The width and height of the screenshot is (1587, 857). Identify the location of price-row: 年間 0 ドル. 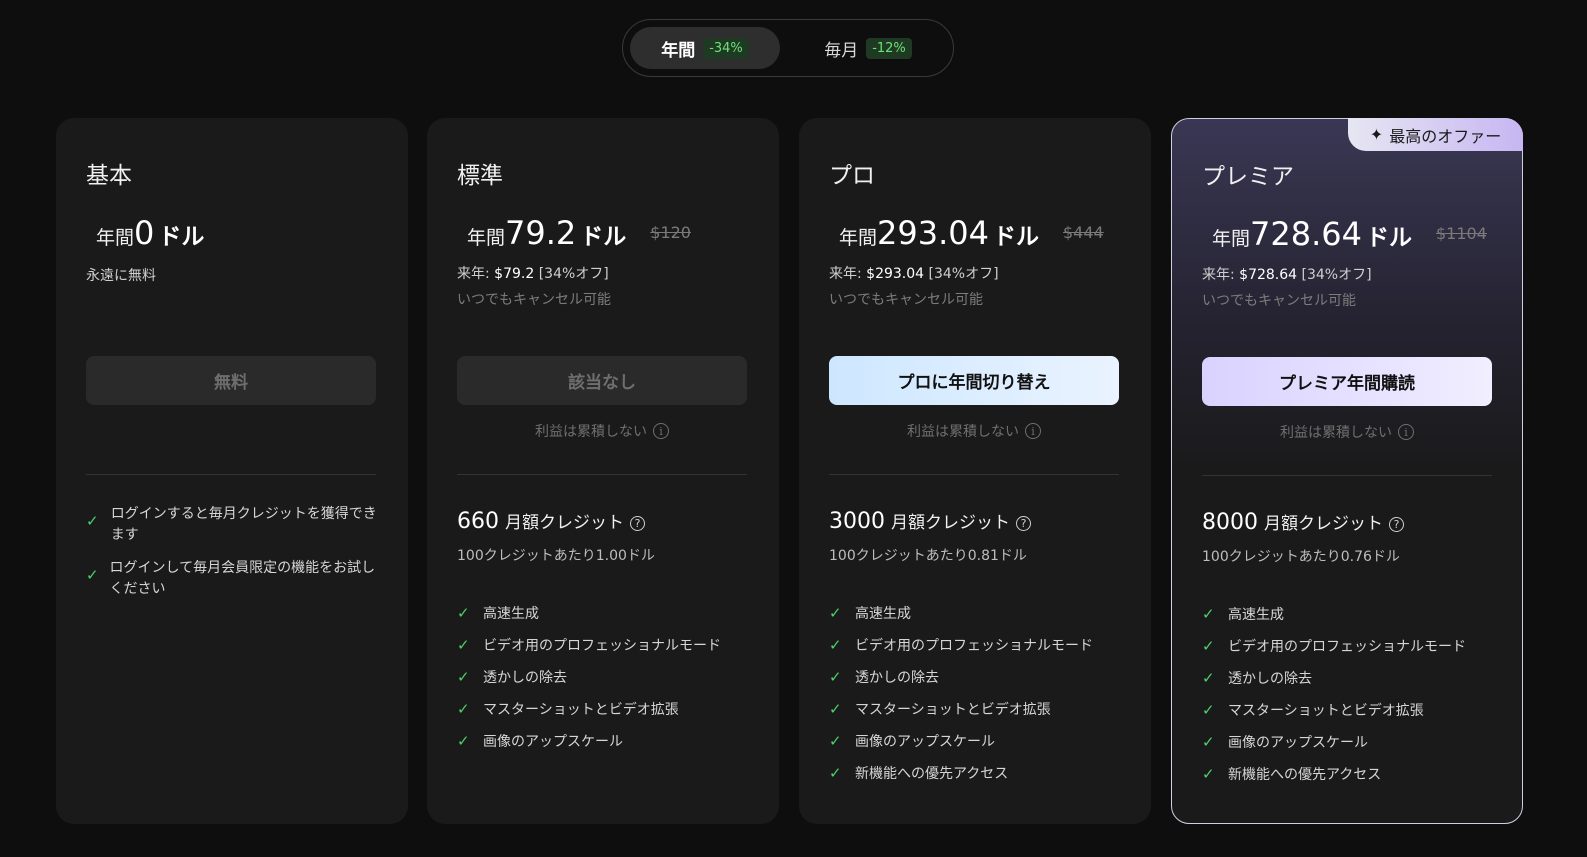
(150, 233).